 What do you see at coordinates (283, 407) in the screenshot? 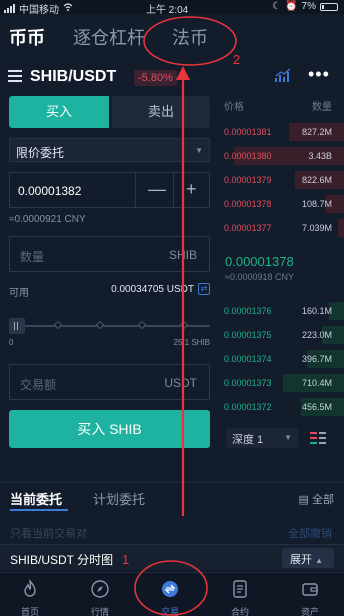
I see `bid-row: 0.00001372 456.5M` at bounding box center [283, 407].